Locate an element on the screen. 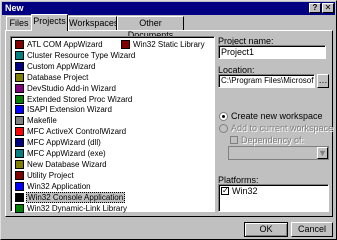 The width and height of the screenshot is (337, 240). list-item-label: New Database Wizard is located at coordinates (67, 164).